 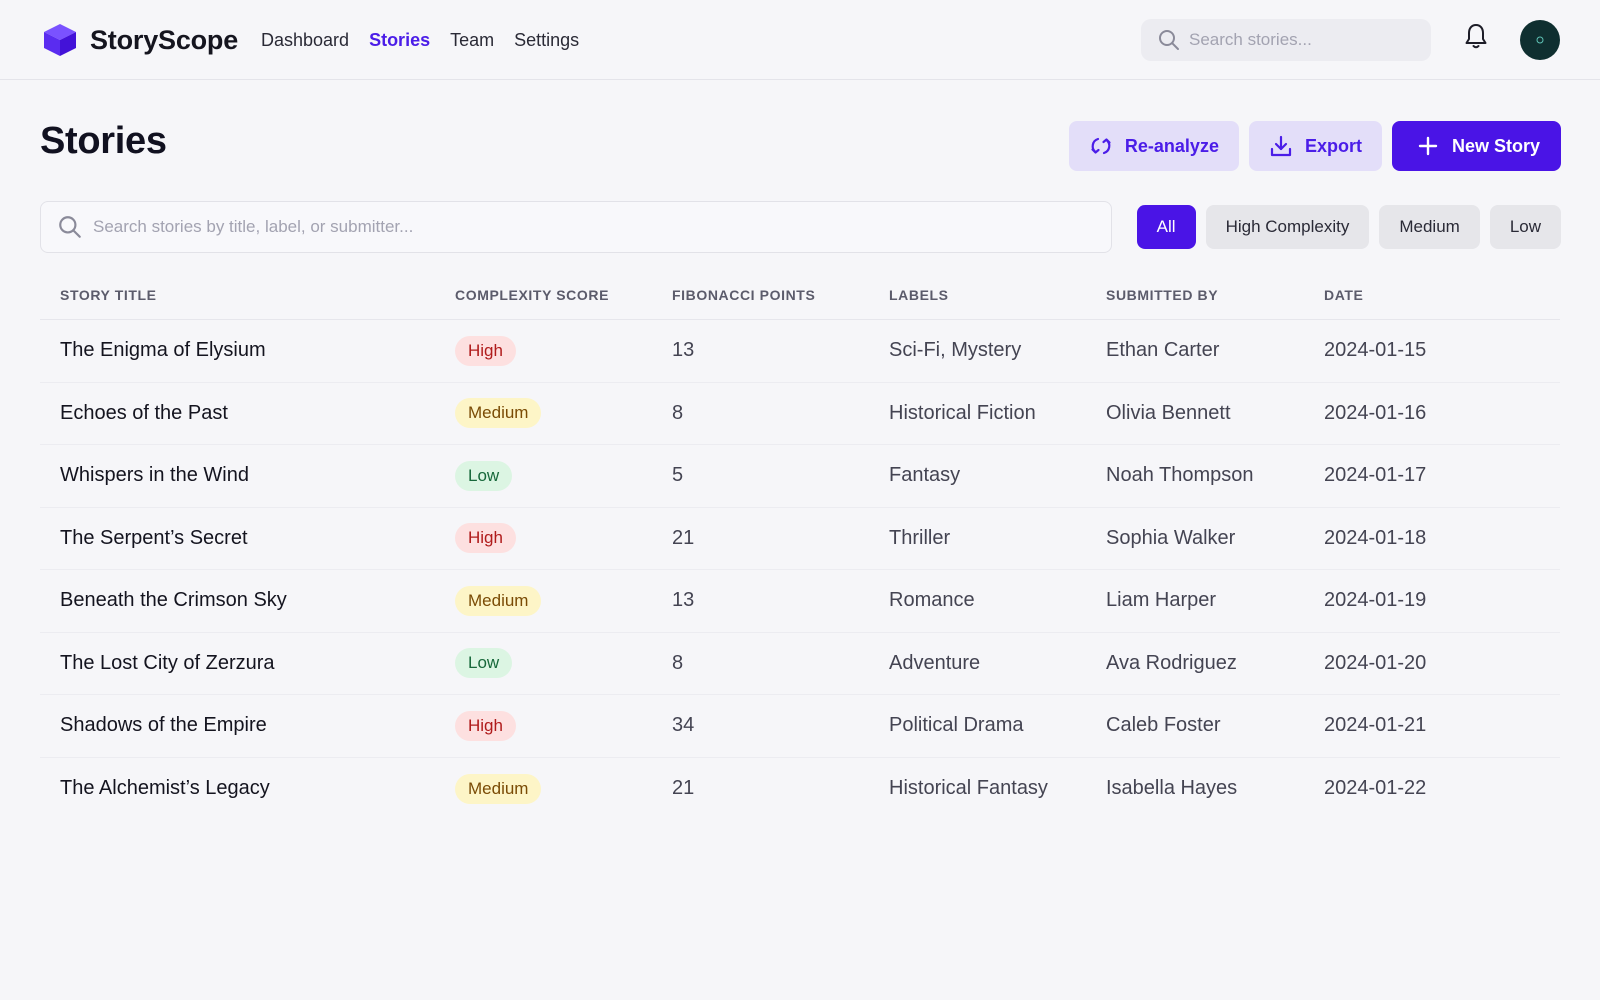 What do you see at coordinates (472, 40) in the screenshot?
I see `nav-team: Team` at bounding box center [472, 40].